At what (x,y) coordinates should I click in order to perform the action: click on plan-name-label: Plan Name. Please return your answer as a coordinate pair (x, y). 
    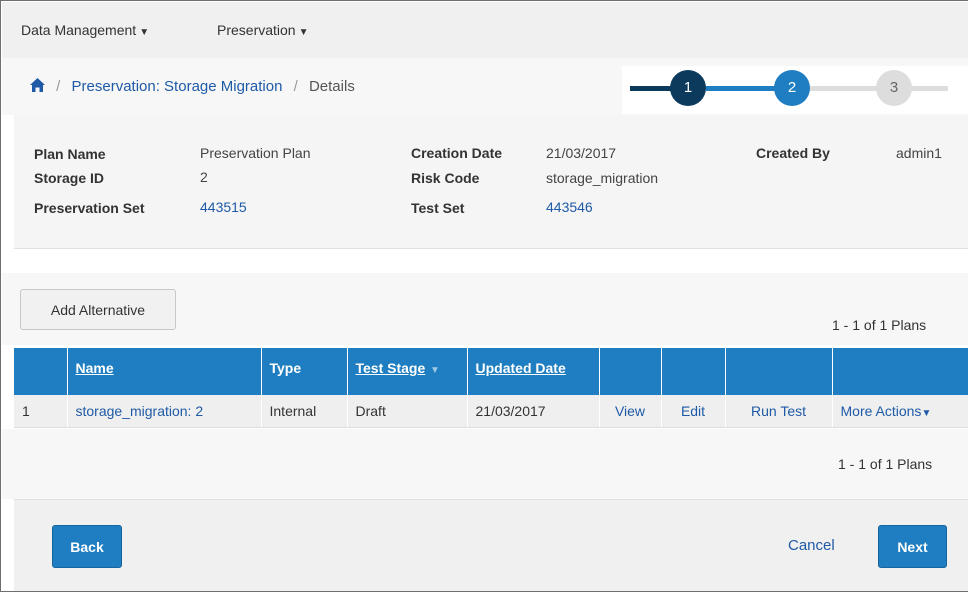
    Looking at the image, I should click on (70, 154).